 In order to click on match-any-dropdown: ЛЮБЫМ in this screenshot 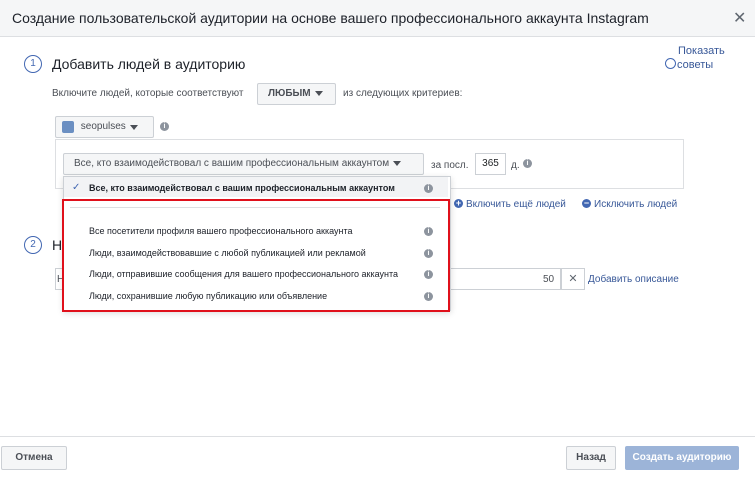, I will do `click(296, 94)`.